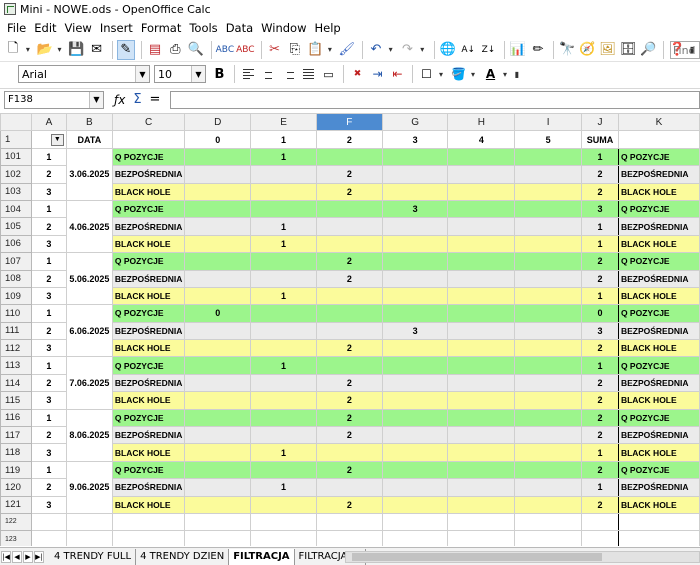  Describe the element at coordinates (435, 99) in the screenshot. I see `formula-input` at that location.